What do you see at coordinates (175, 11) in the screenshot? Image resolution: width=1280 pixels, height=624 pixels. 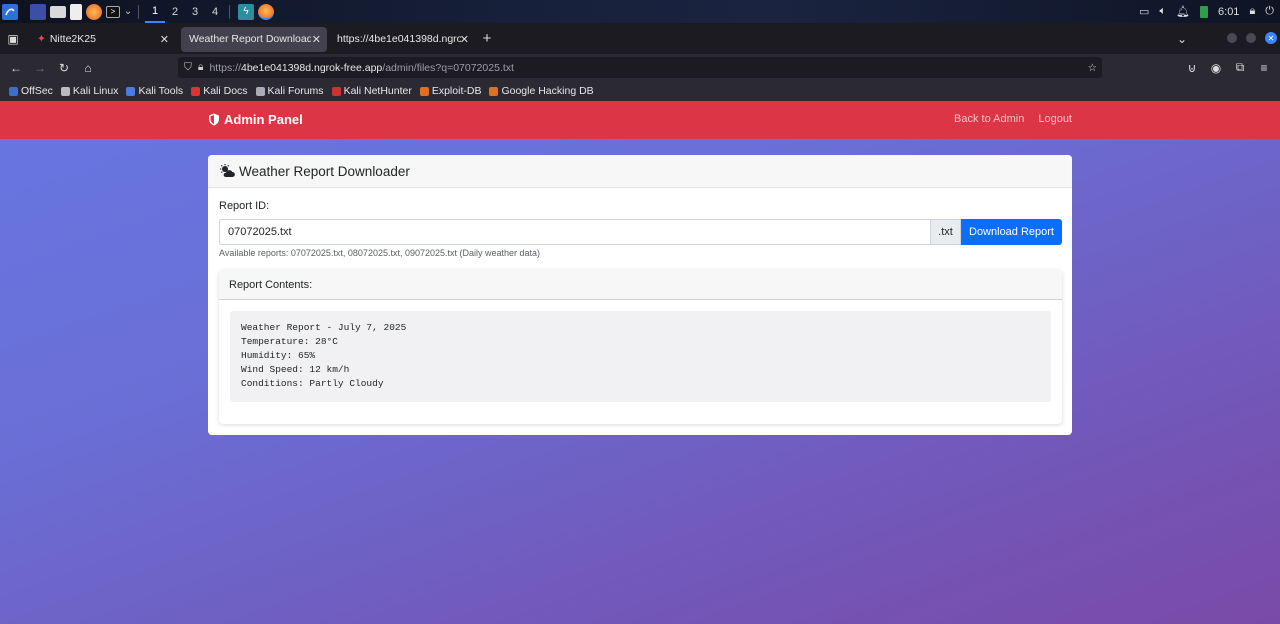 I see `workspace-2: 2` at bounding box center [175, 11].